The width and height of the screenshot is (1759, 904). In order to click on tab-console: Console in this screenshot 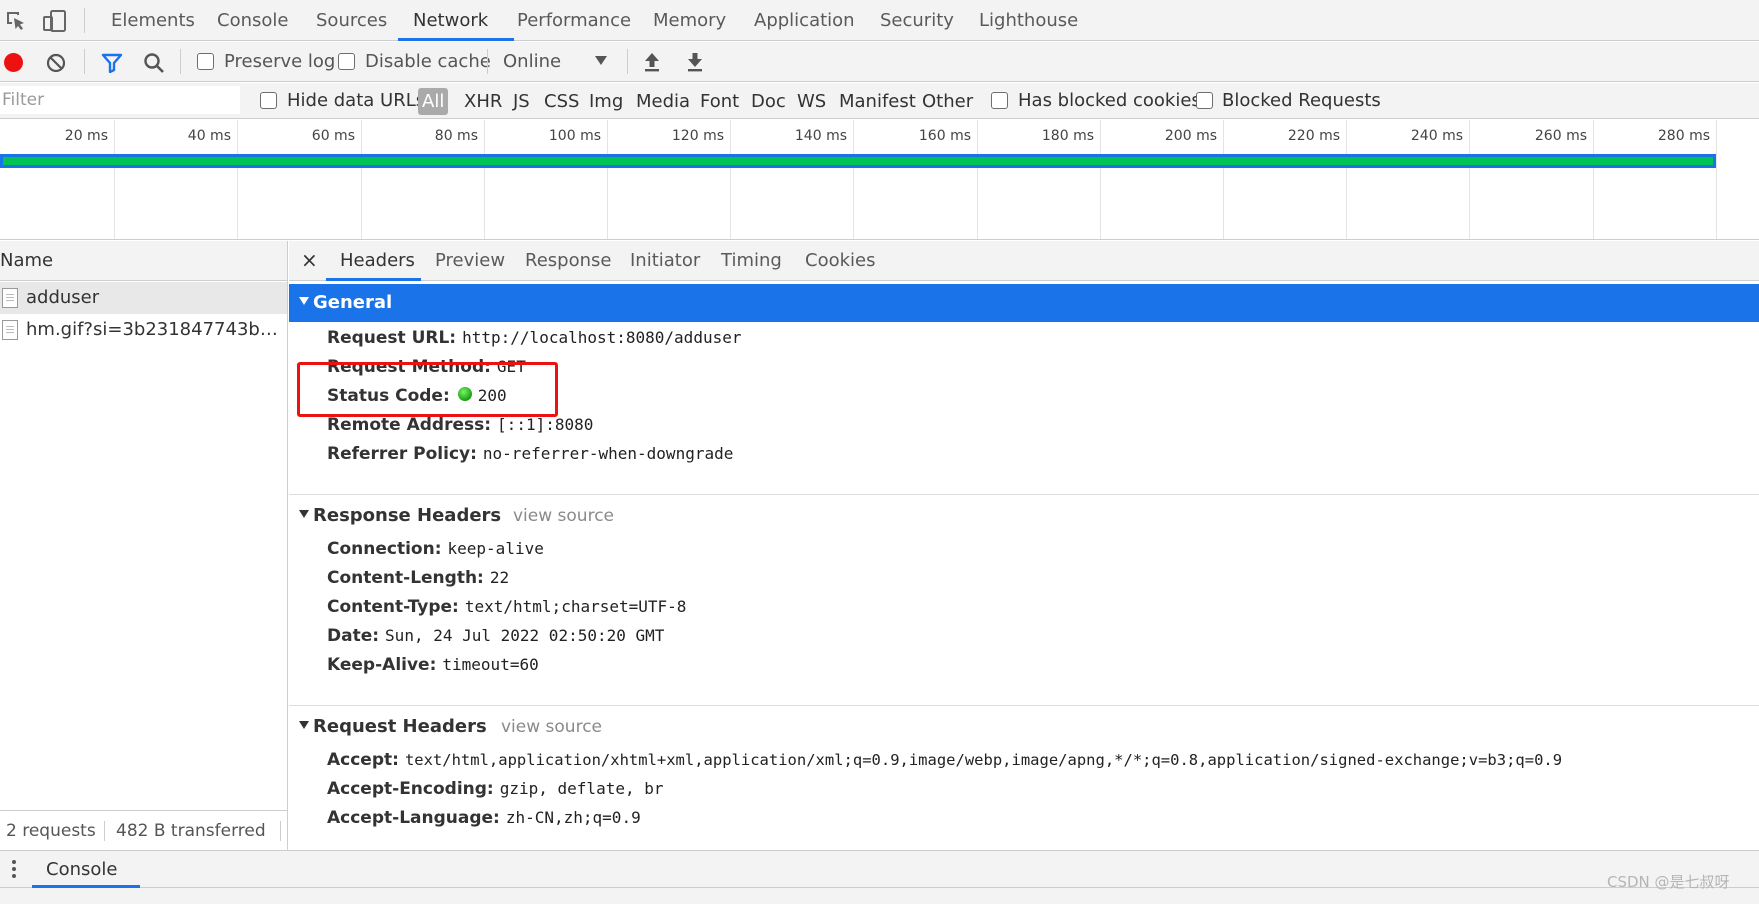, I will do `click(252, 20)`.